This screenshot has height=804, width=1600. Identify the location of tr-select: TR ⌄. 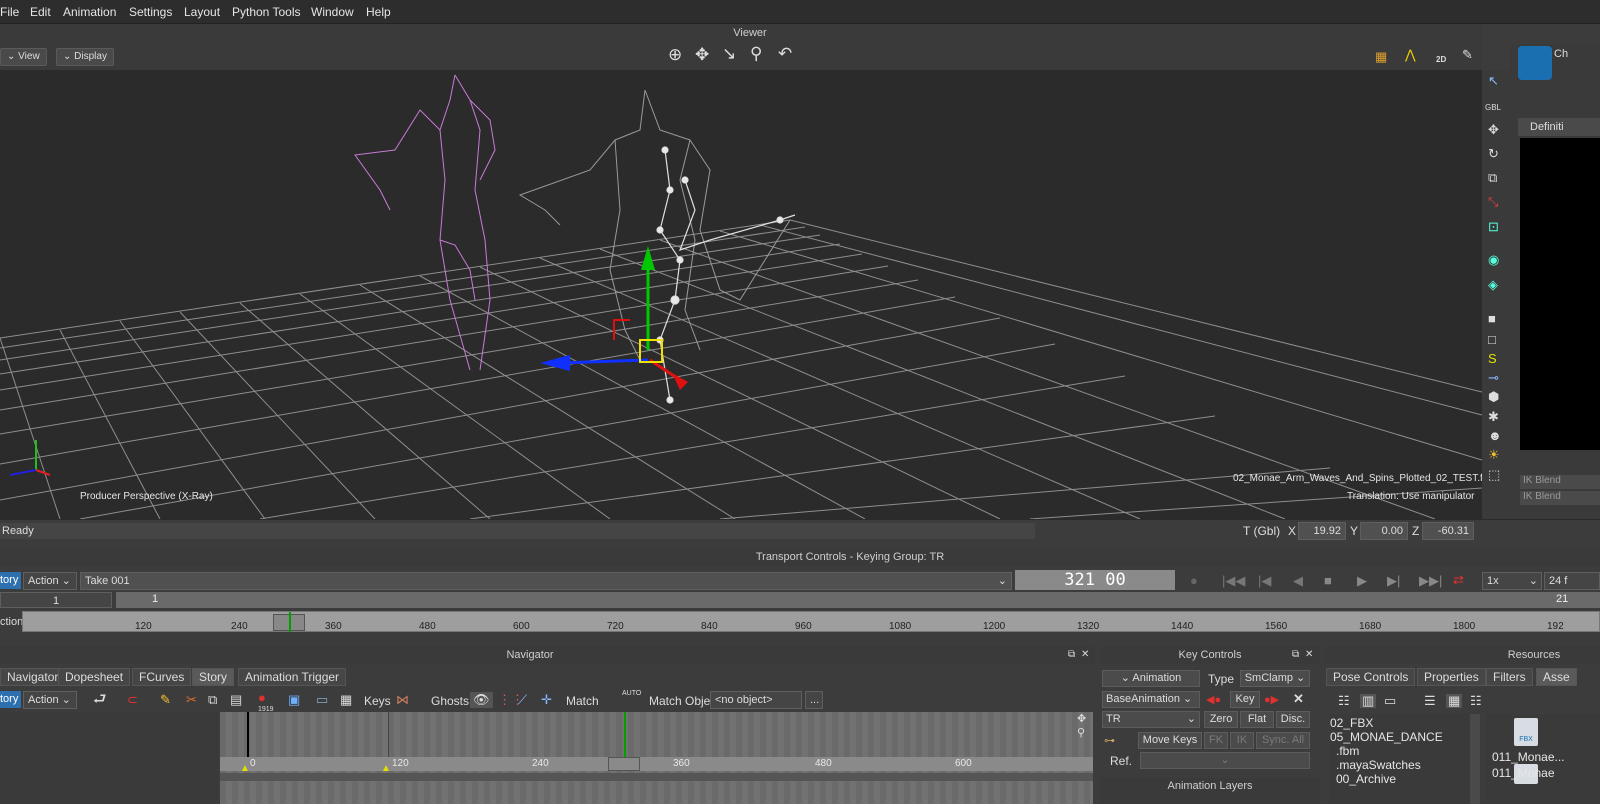
(1151, 719).